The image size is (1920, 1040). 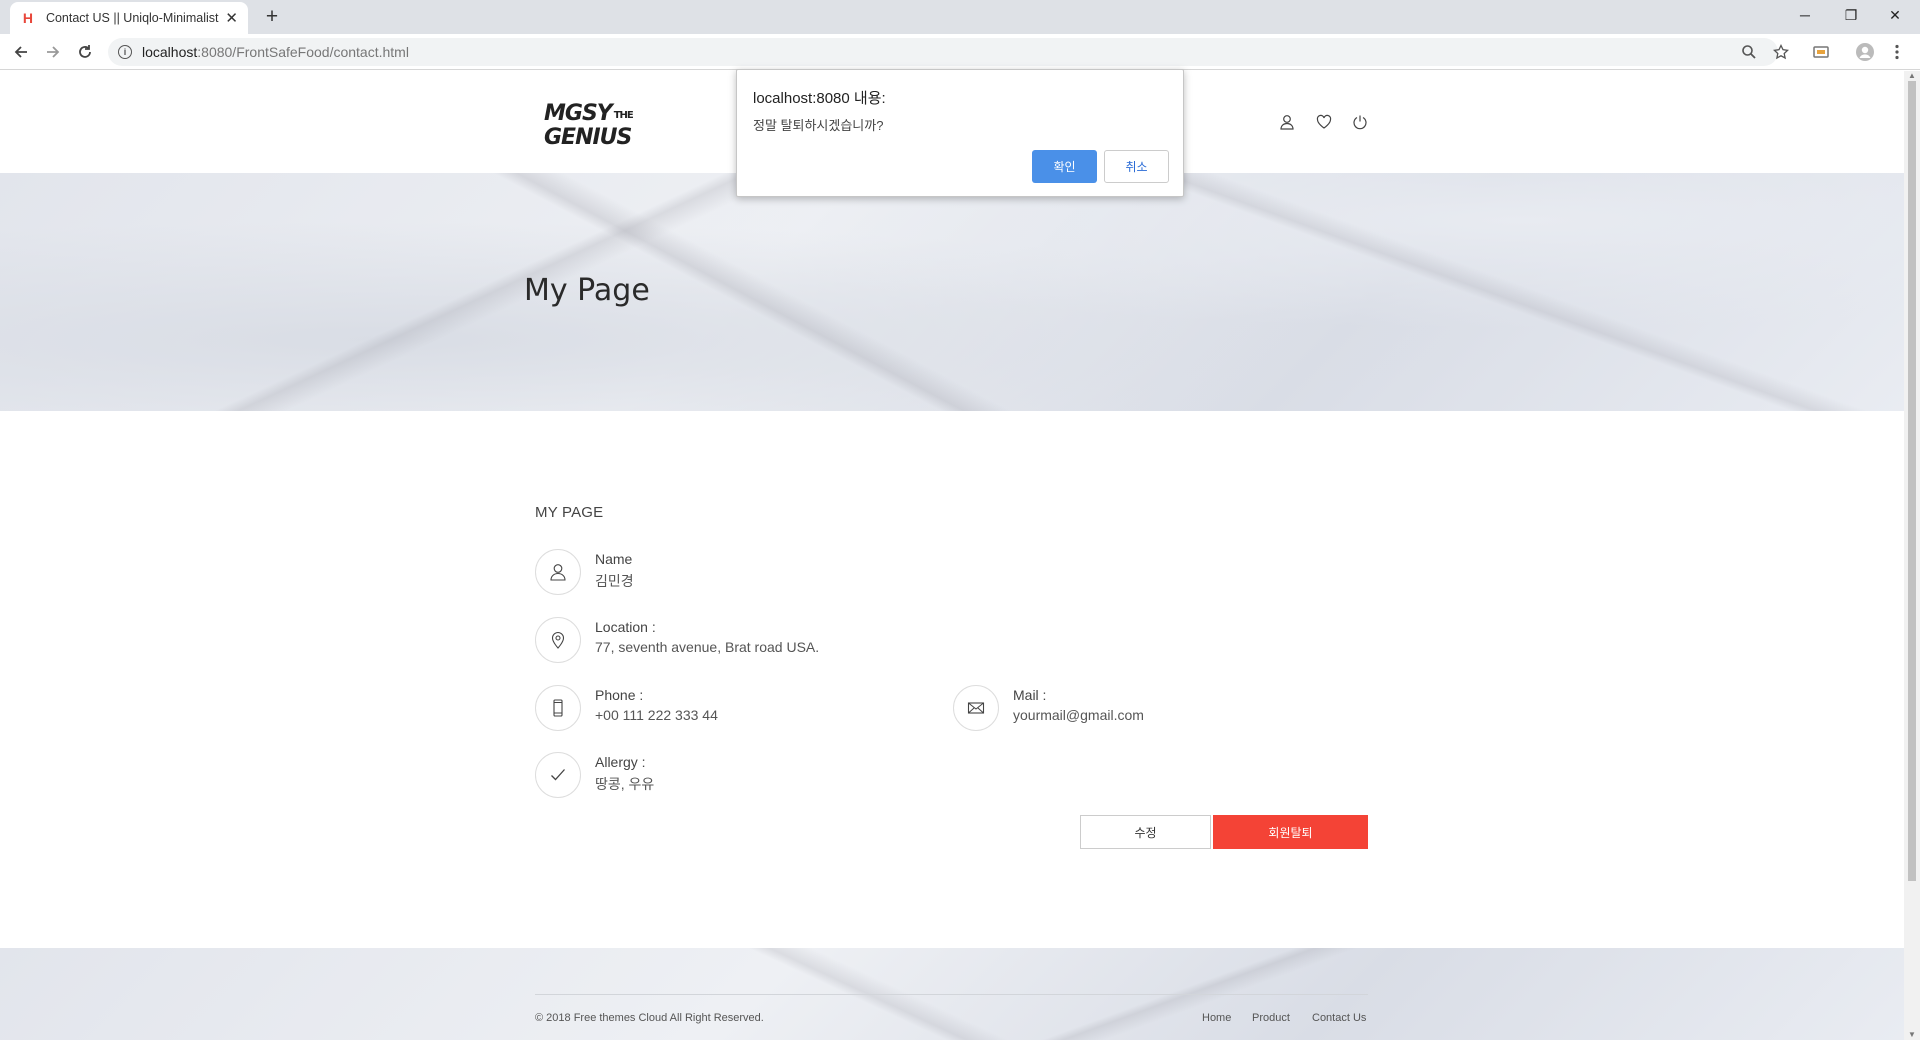 I want to click on back-button, so click(x=21, y=52).